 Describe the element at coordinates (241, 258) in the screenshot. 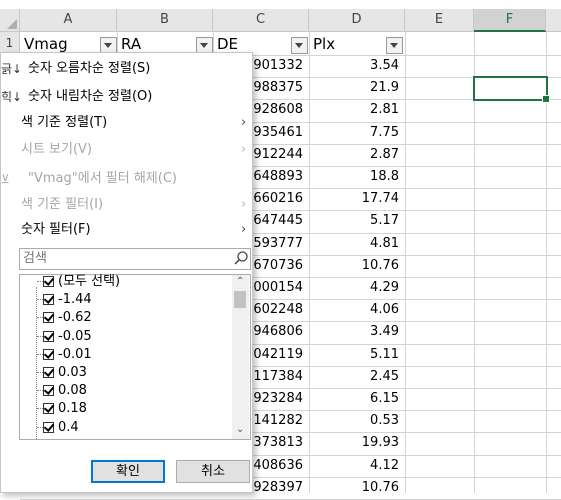

I see `search-icon` at that location.